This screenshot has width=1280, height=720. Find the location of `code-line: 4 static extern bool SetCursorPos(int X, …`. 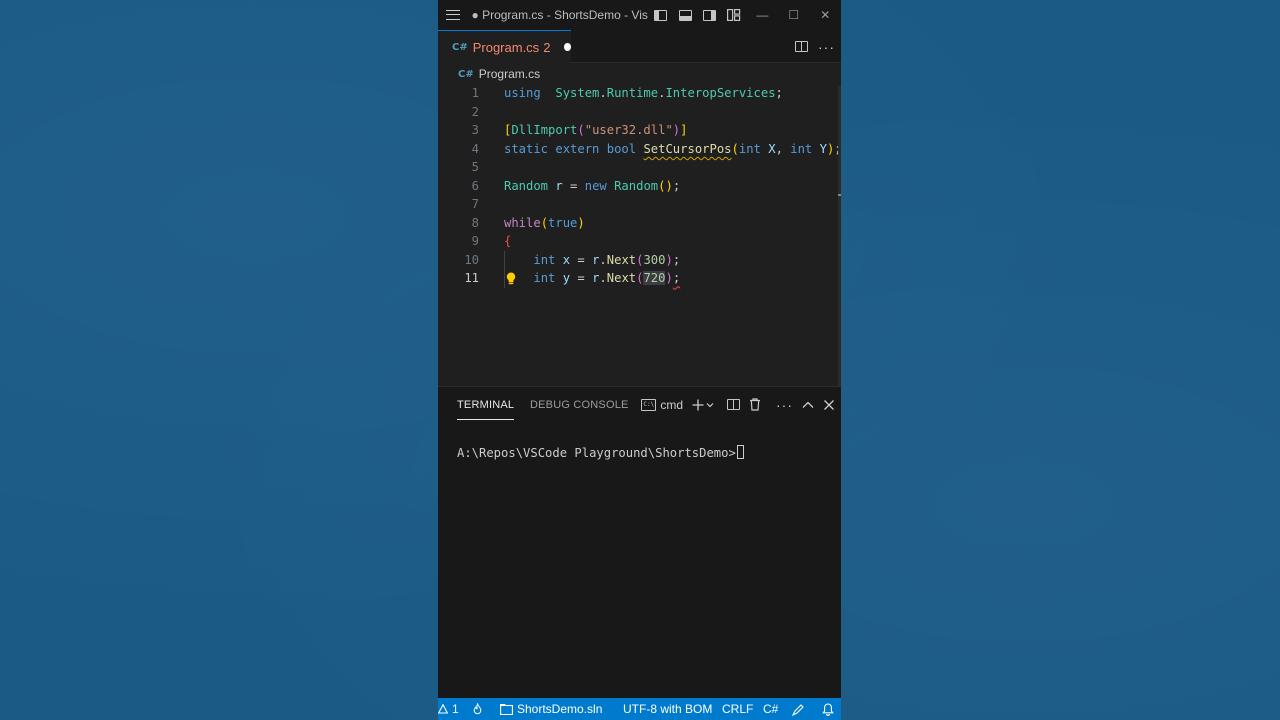

code-line: 4 static extern bool SetCursorPos(int X, … is located at coordinates (639, 149).